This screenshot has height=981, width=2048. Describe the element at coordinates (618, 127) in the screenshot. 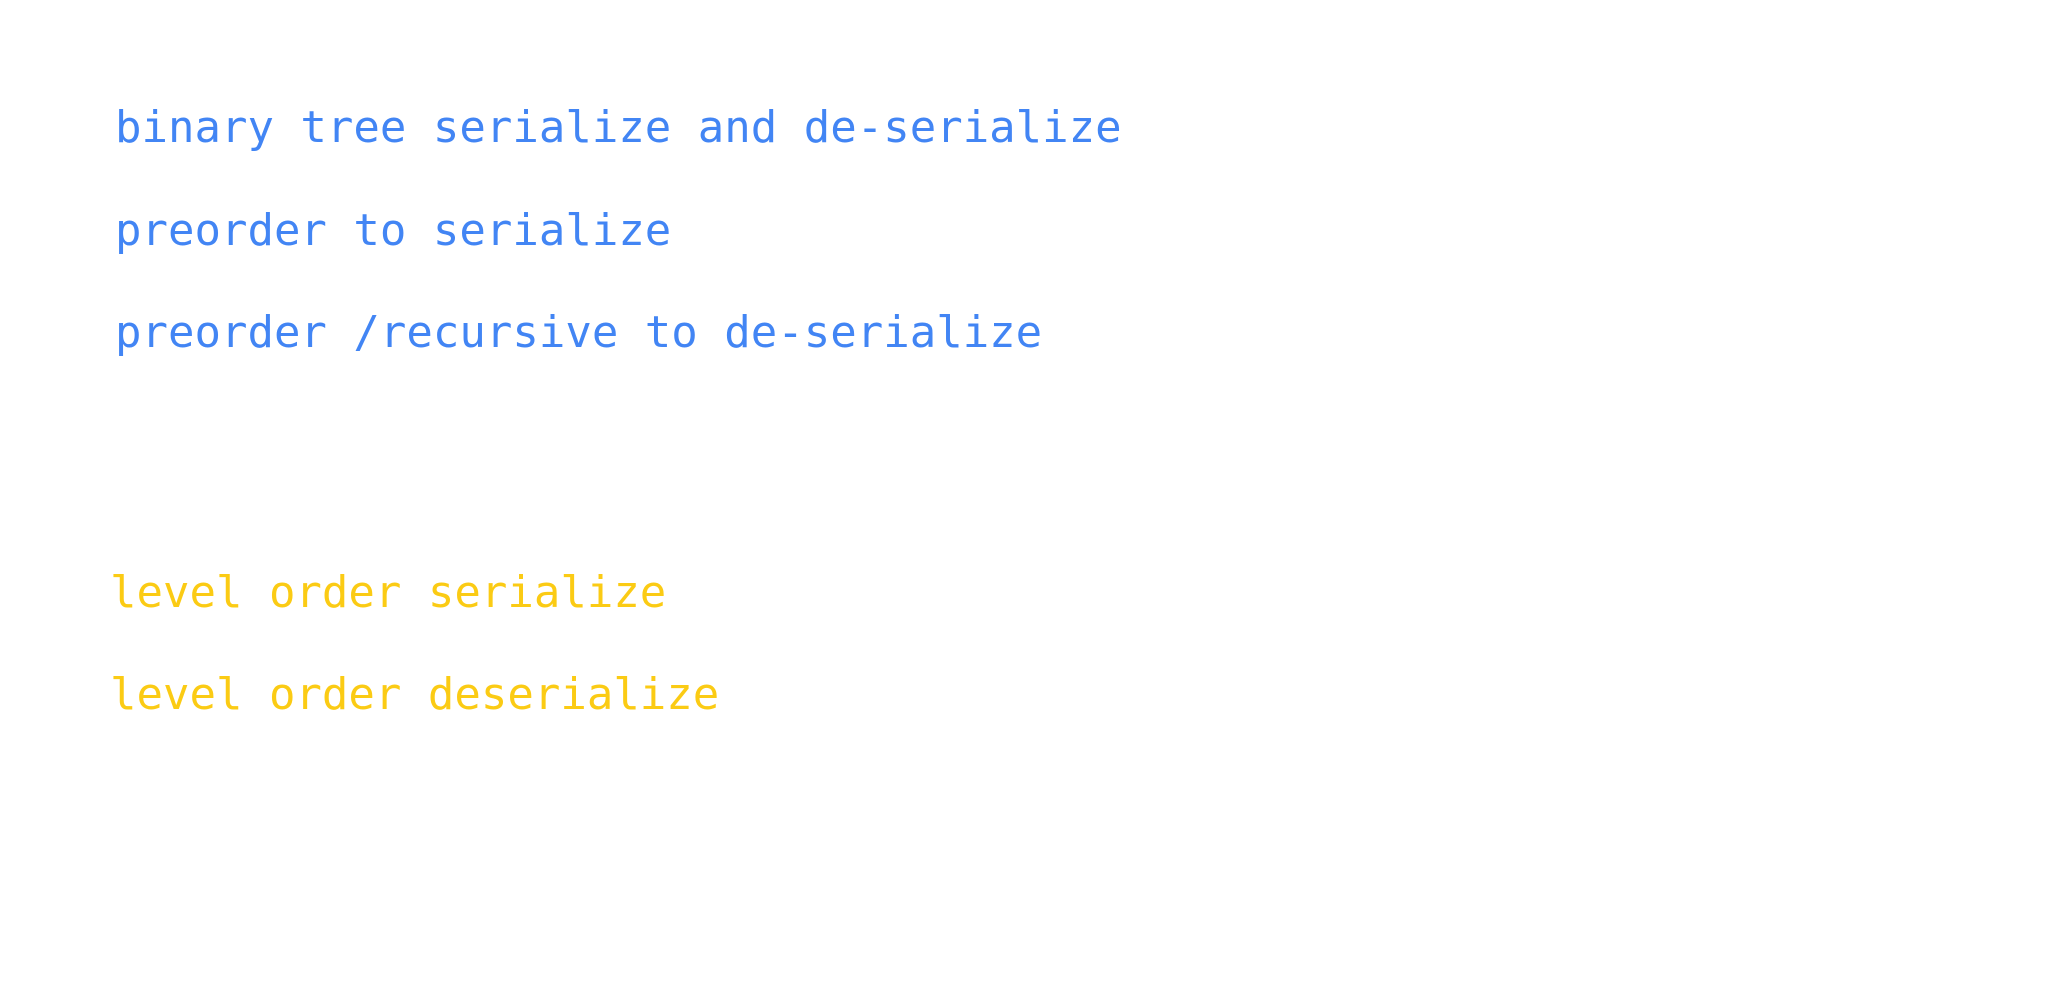

I see `text-line-binary-tree-serialize: binary tree serialize and de-serialize` at that location.